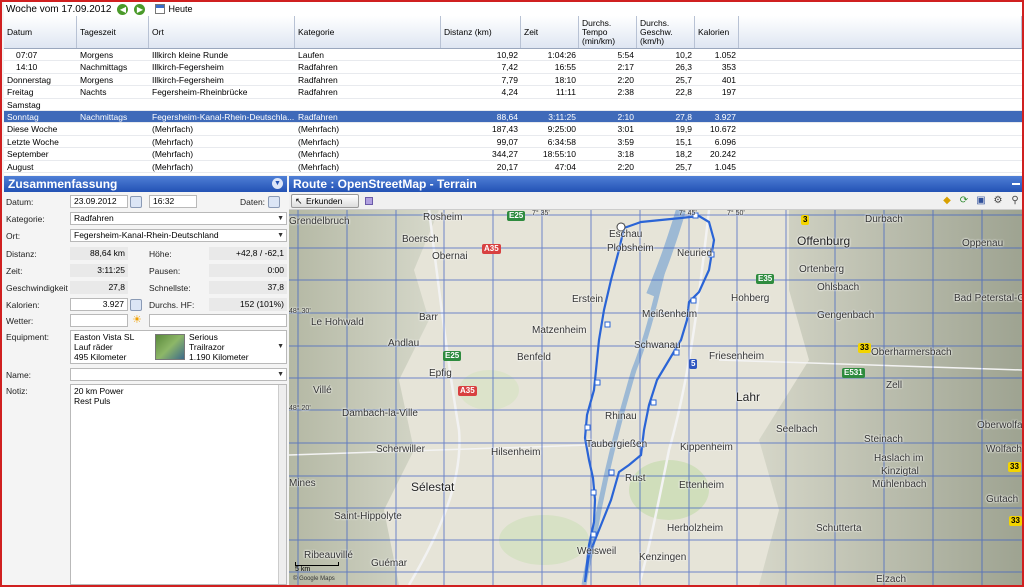  I want to click on map-label: Meißenheim, so click(670, 314).